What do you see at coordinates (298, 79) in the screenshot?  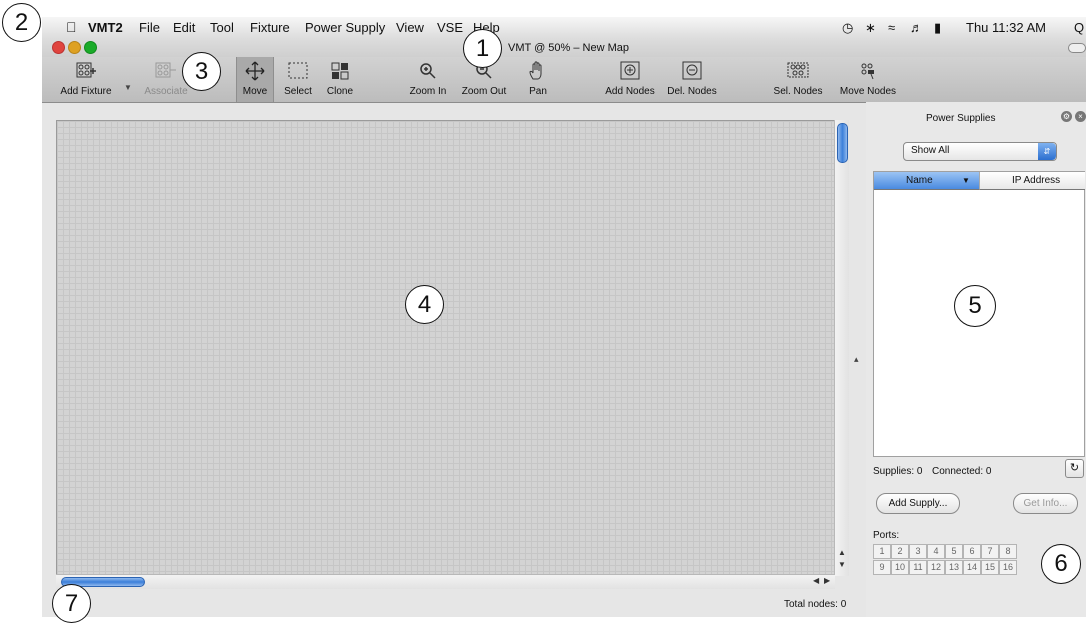 I see `select-tool-button: Select` at bounding box center [298, 79].